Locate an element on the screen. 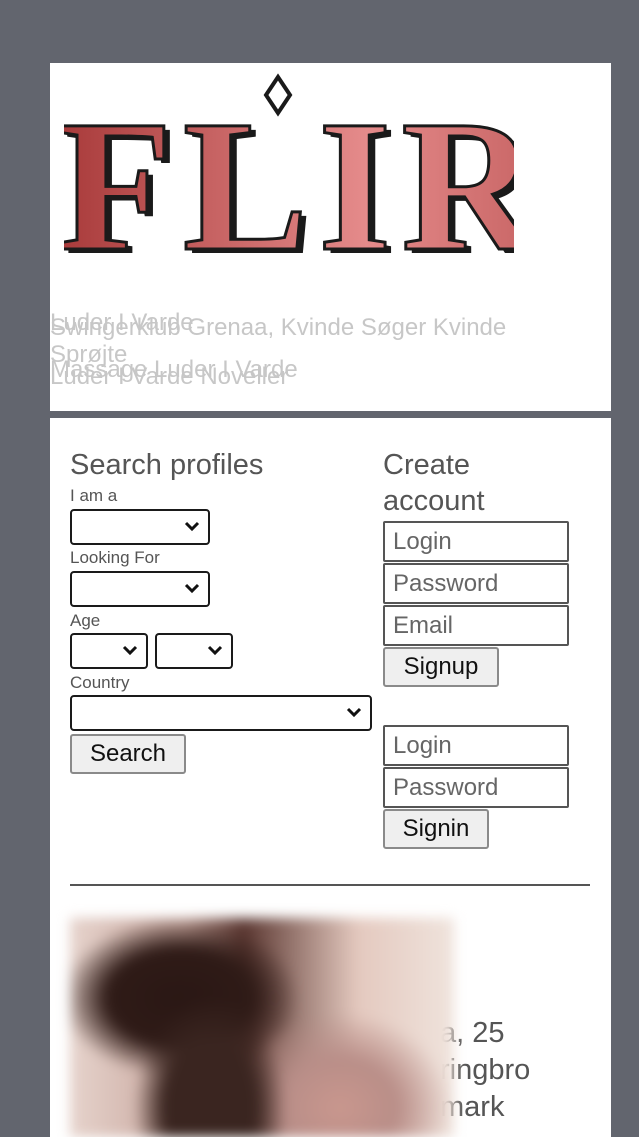 The image size is (639, 1137). search-button: Search is located at coordinates (128, 754).